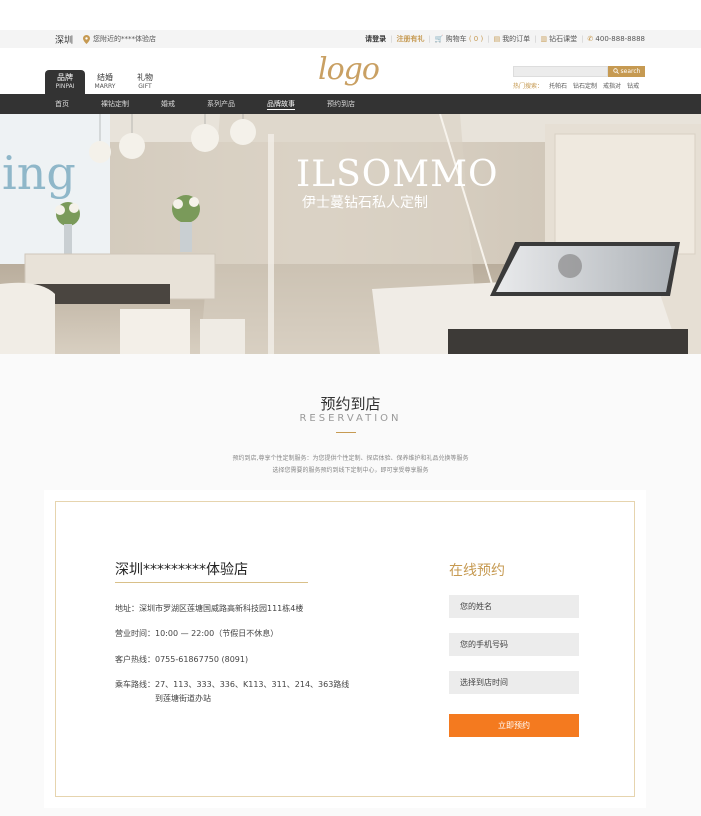  I want to click on nav-item-home: 首页, so click(62, 104).